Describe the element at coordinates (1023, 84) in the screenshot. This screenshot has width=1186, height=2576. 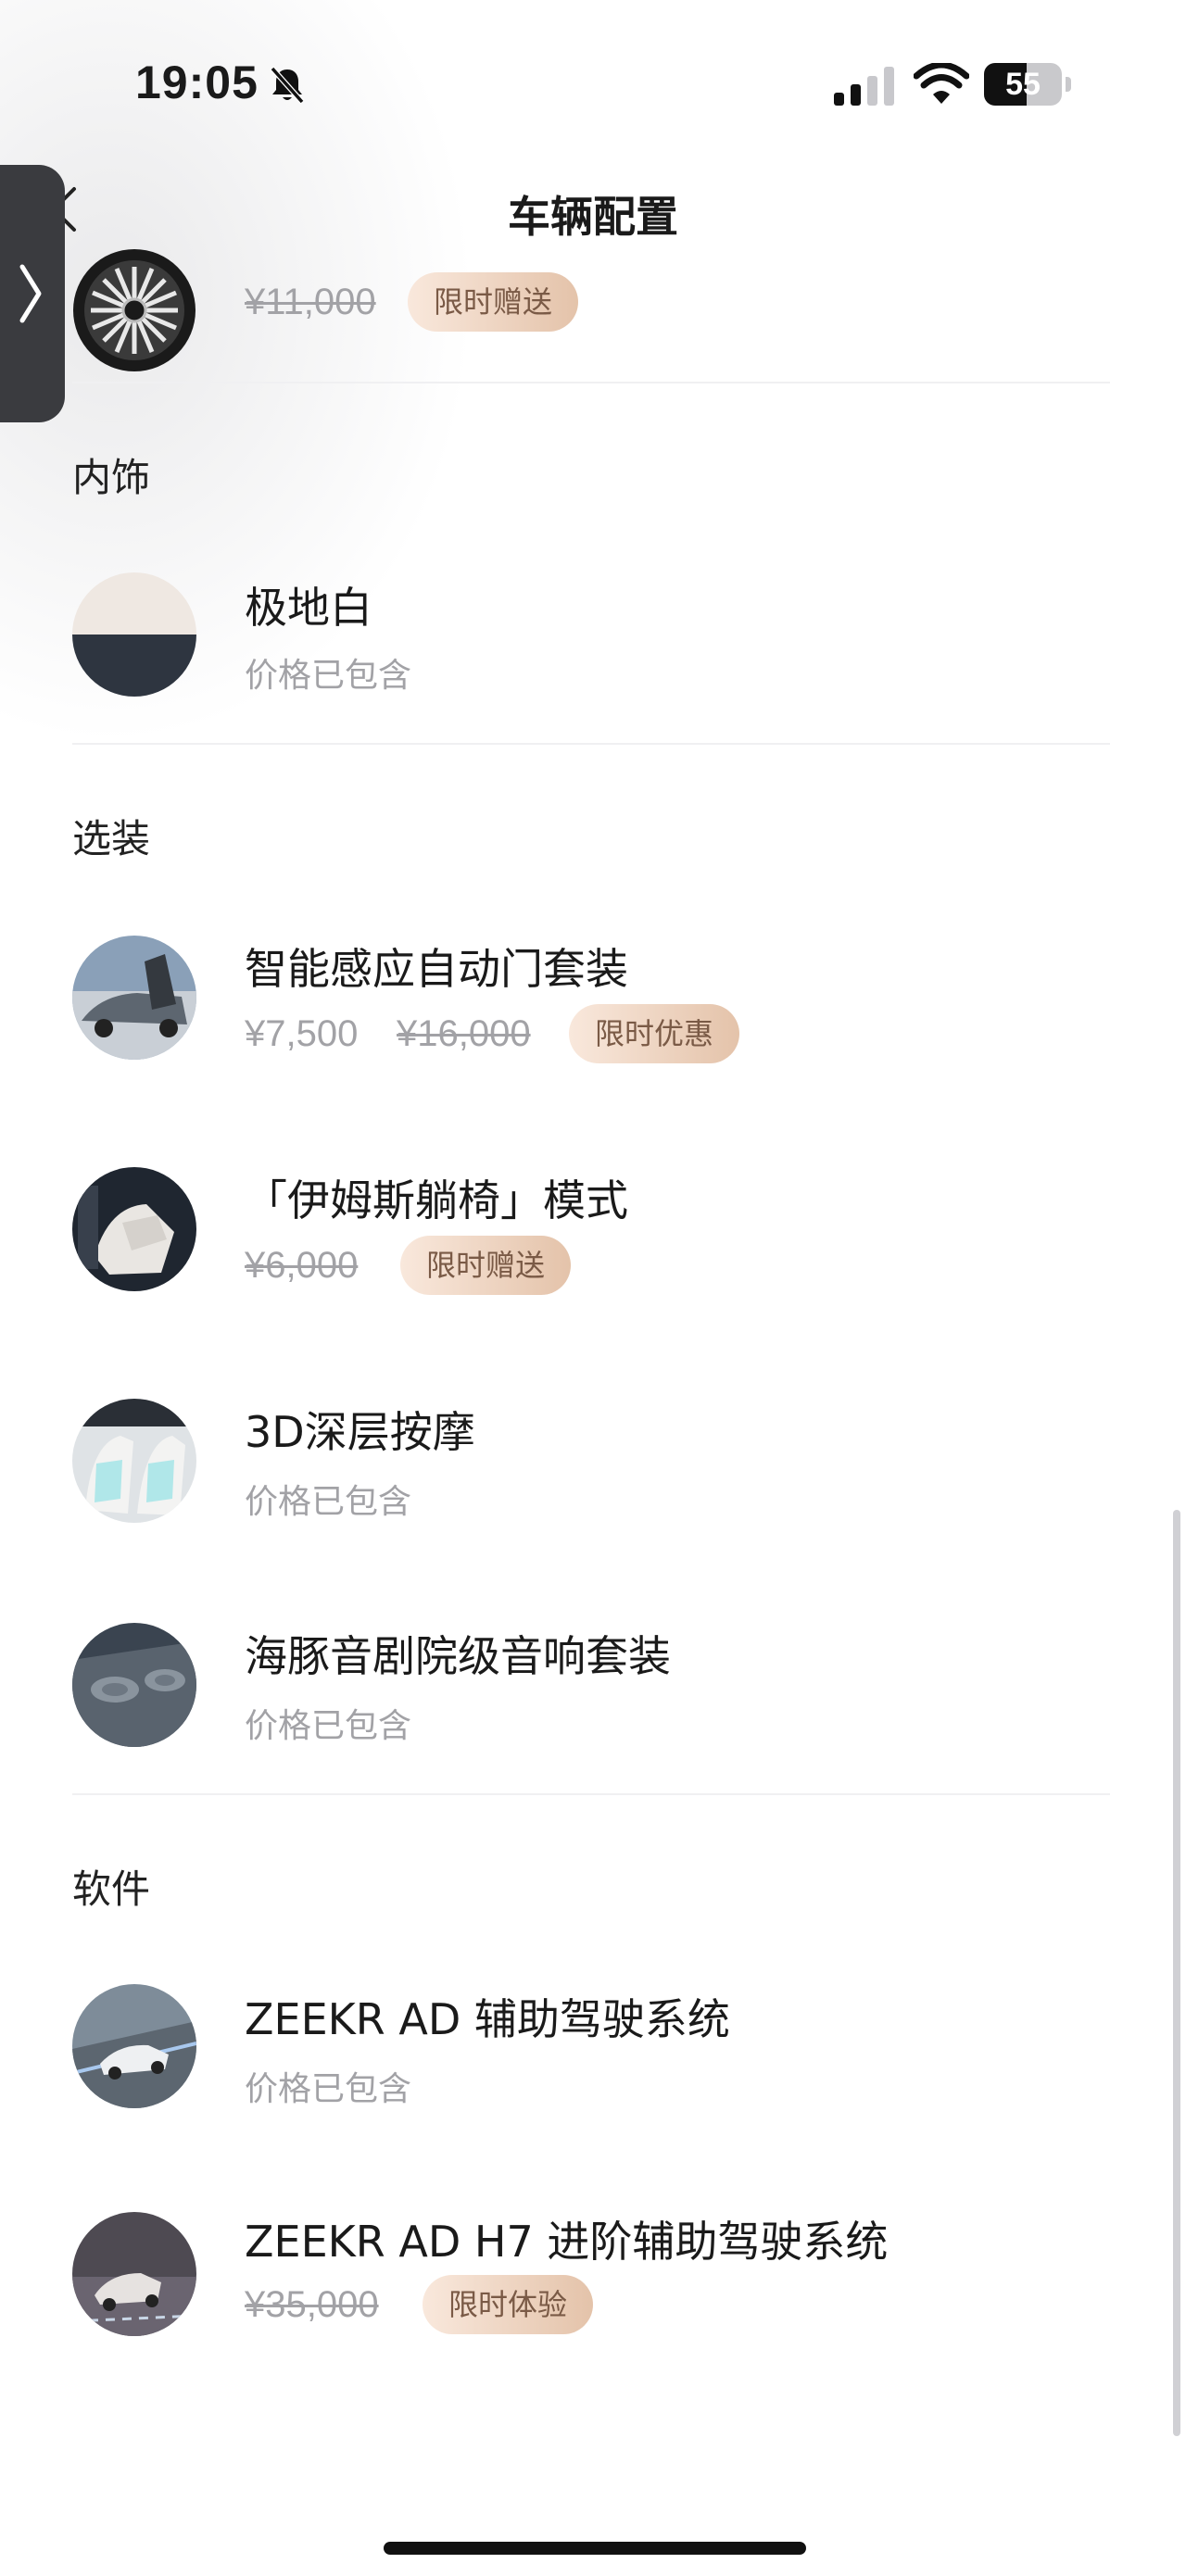
I see `battery-percent: 55` at that location.